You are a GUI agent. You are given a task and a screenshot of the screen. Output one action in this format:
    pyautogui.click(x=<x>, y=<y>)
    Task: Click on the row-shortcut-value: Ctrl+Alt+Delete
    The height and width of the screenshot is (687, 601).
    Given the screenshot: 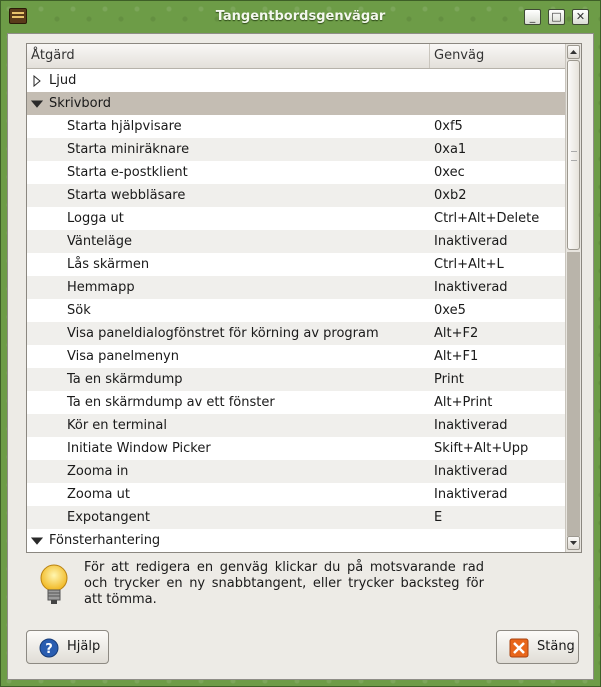 What is the action you would take?
    pyautogui.click(x=487, y=218)
    